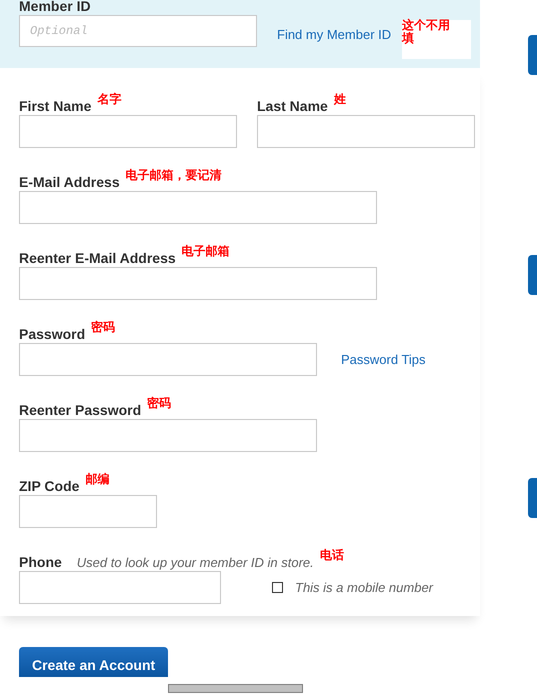  I want to click on annotation: 姓, so click(340, 99).